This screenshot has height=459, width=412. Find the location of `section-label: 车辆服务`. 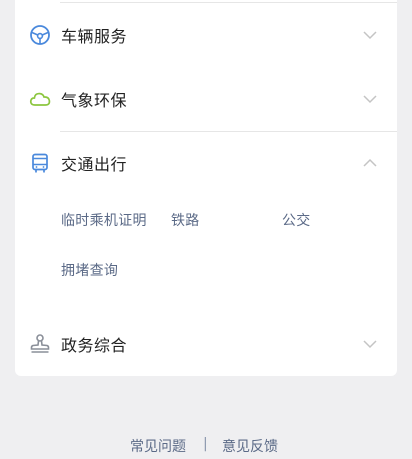

section-label: 车辆服务 is located at coordinates (94, 36).